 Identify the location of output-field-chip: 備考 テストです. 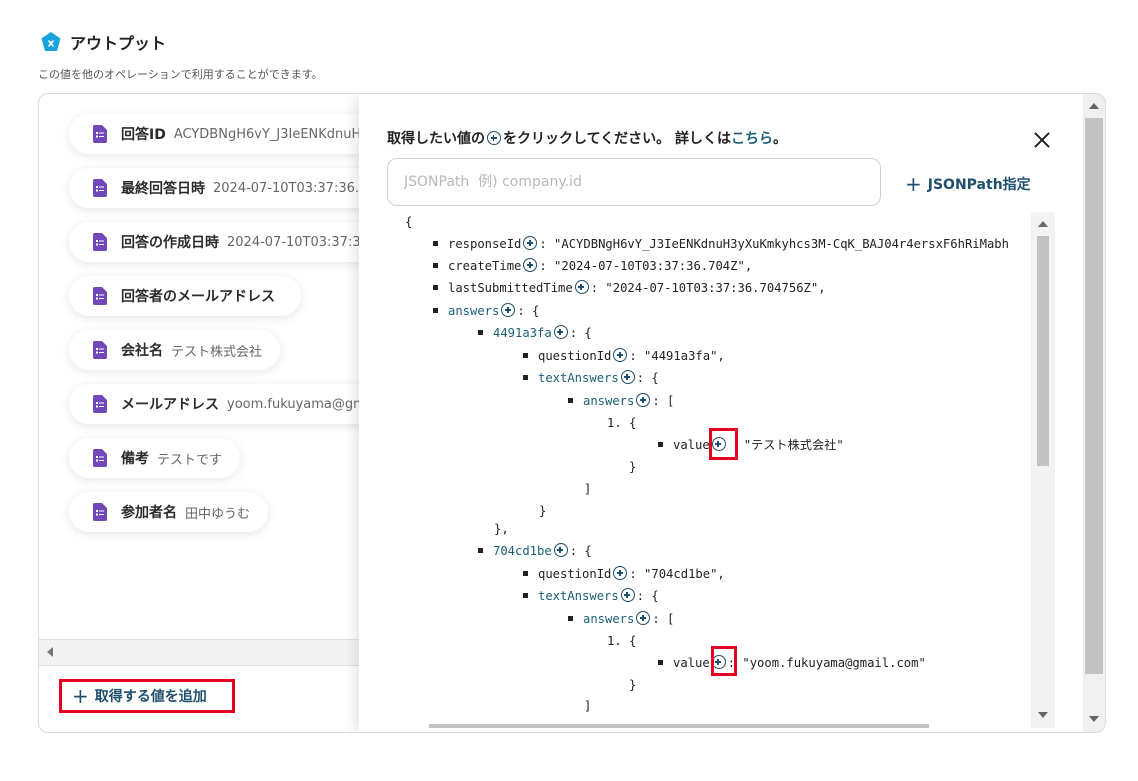
(155, 458).